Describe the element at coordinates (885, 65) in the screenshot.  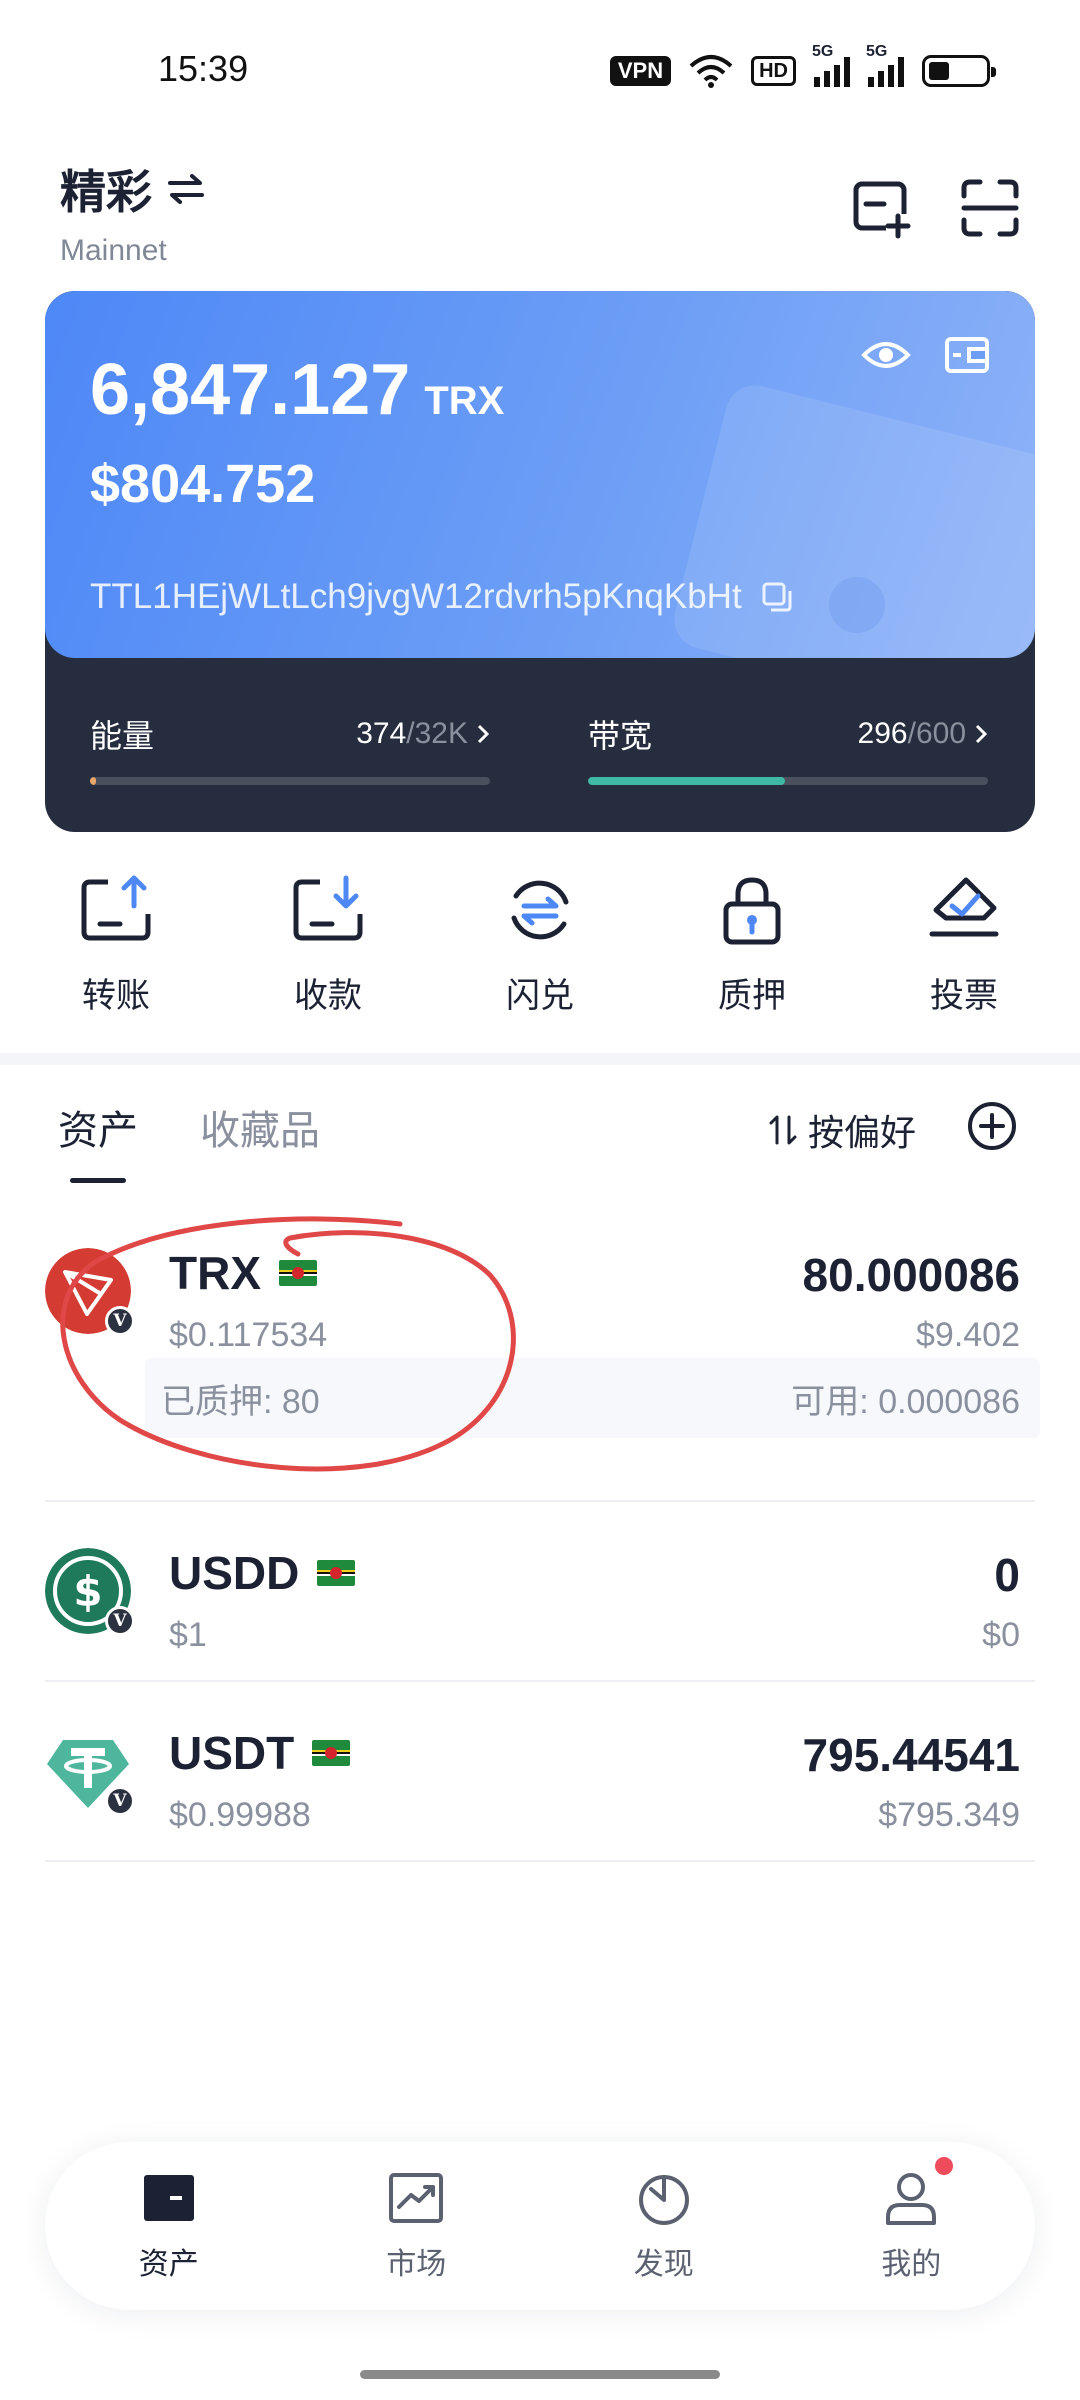
I see `signal-icon-2: 5G` at that location.